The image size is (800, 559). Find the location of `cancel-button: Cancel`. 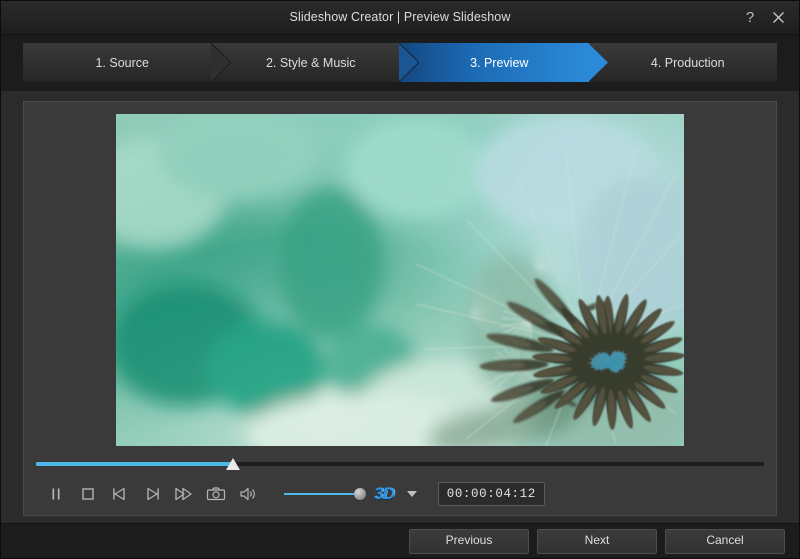

cancel-button: Cancel is located at coordinates (725, 541).